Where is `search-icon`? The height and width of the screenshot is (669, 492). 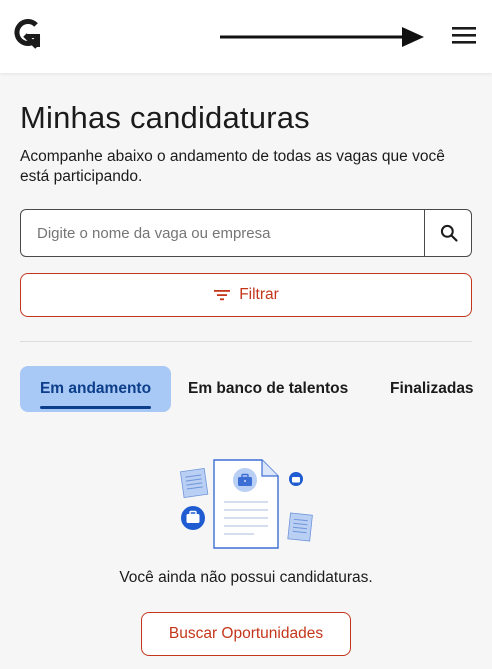
search-icon is located at coordinates (449, 233).